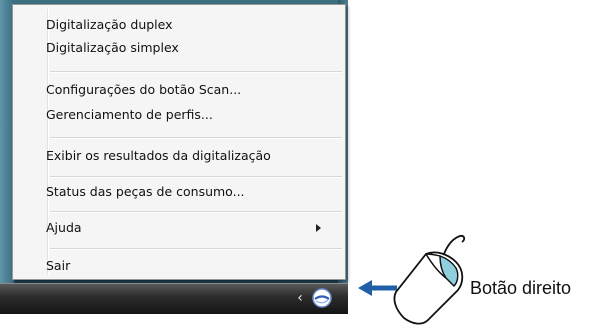 Image resolution: width=609 pixels, height=325 pixels. What do you see at coordinates (109, 25) in the screenshot?
I see `menu-item-duplex-scan: Digitalização duplex` at bounding box center [109, 25].